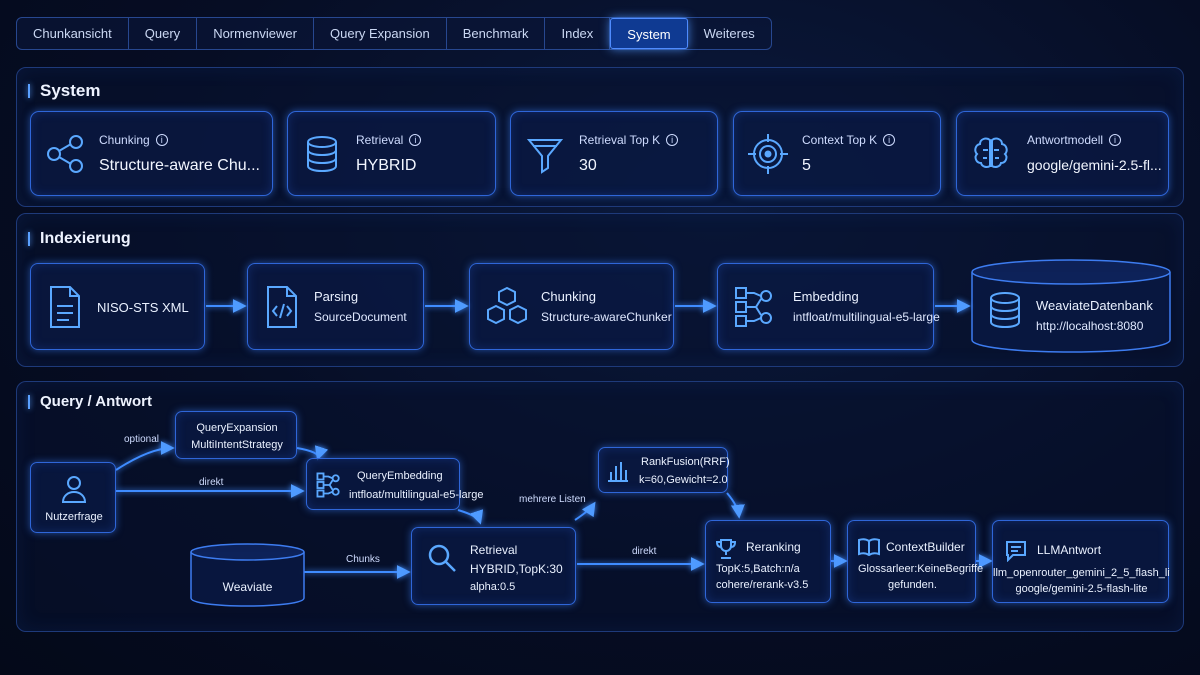  I want to click on query-reranking-title: Reranking, so click(773, 547).